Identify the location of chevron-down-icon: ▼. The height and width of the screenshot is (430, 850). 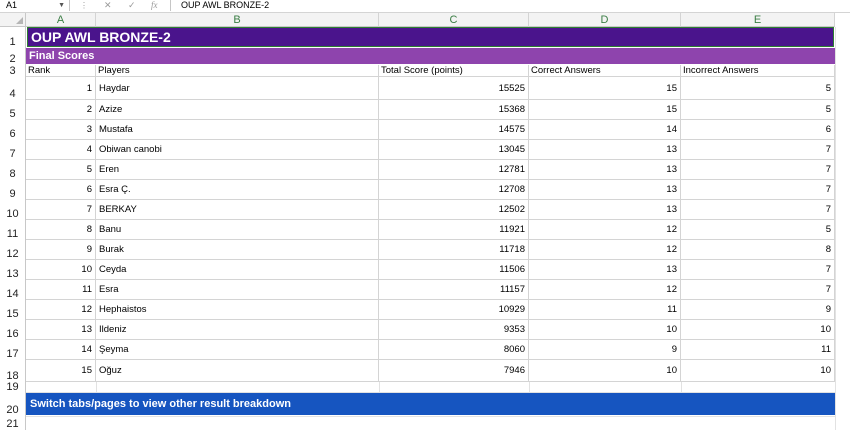
(61, 5).